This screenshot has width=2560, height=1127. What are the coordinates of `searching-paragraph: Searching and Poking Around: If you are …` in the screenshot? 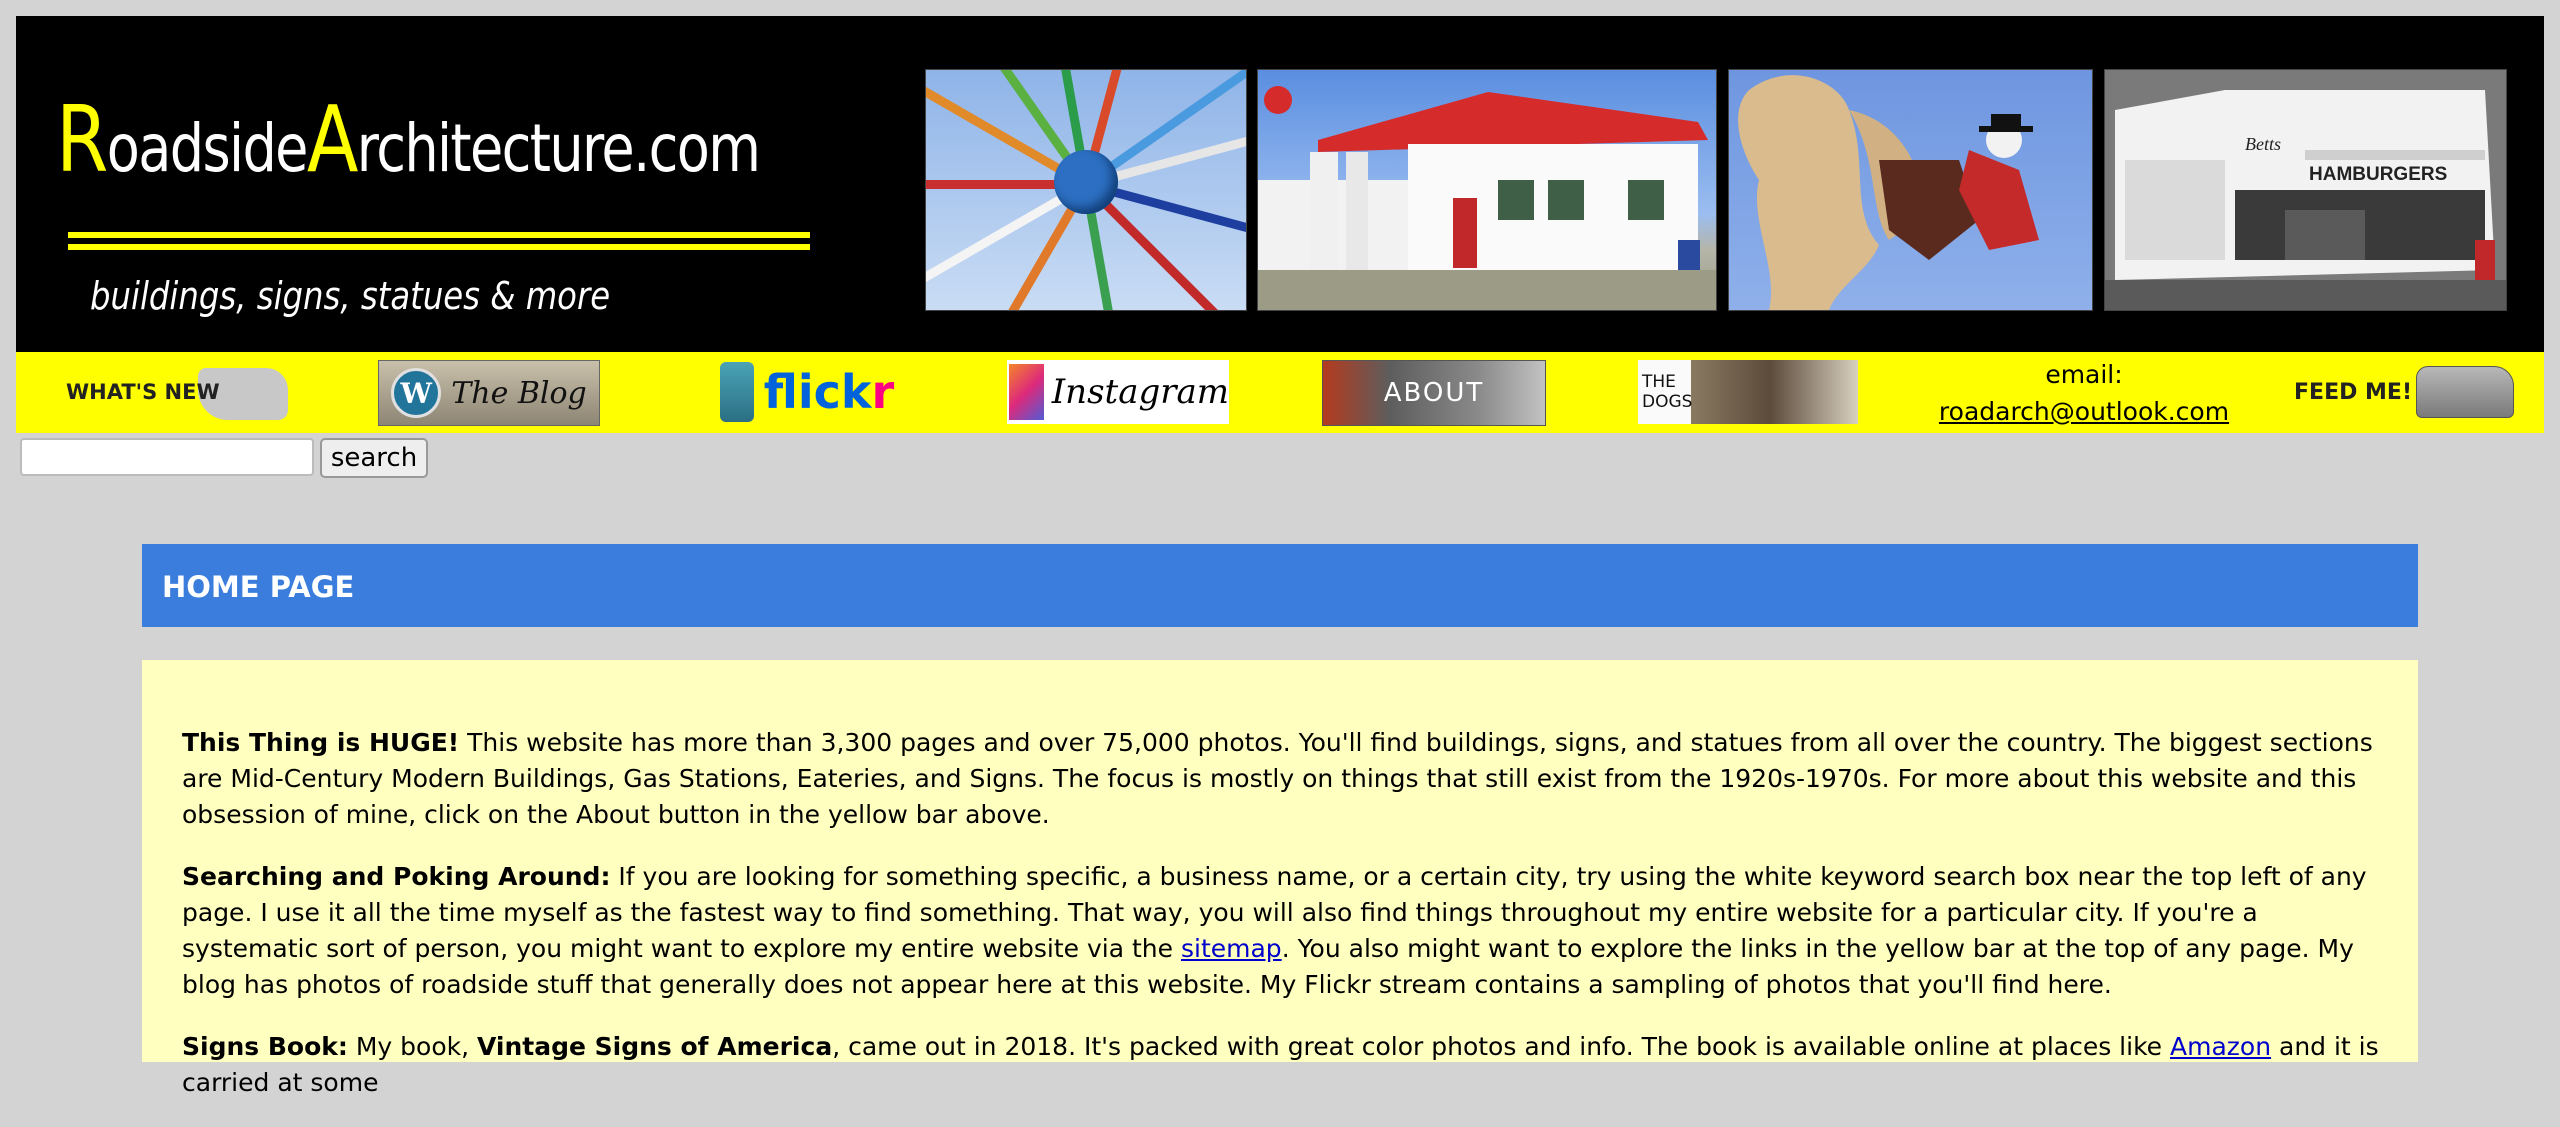 It's located at (1274, 930).